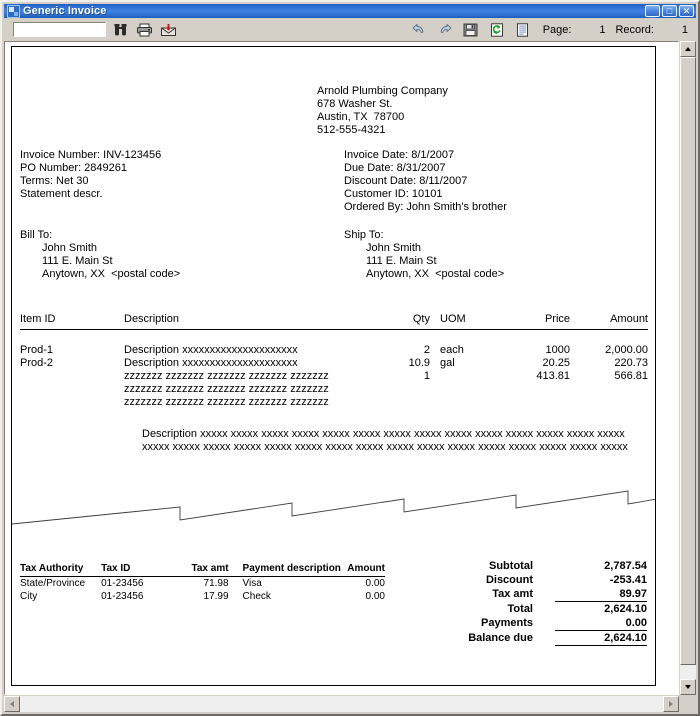 This screenshot has width=700, height=716. What do you see at coordinates (419, 363) in the screenshot?
I see `cell-qty: 10.9` at bounding box center [419, 363].